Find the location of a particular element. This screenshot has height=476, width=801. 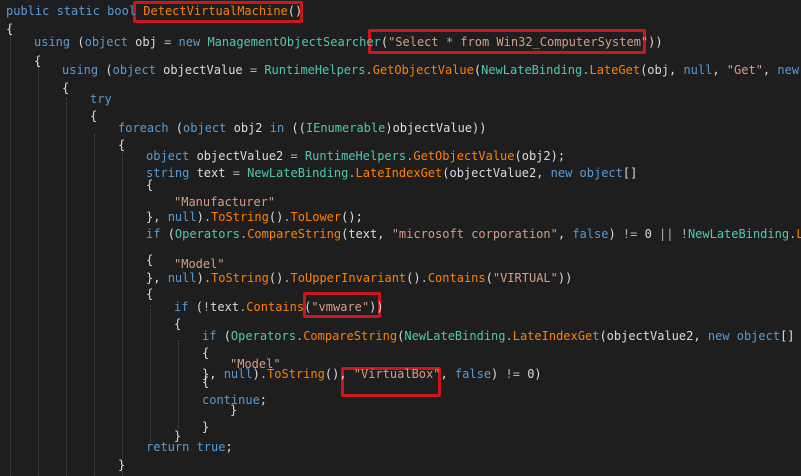

code-token: )objectValue)) is located at coordinates (436, 128).